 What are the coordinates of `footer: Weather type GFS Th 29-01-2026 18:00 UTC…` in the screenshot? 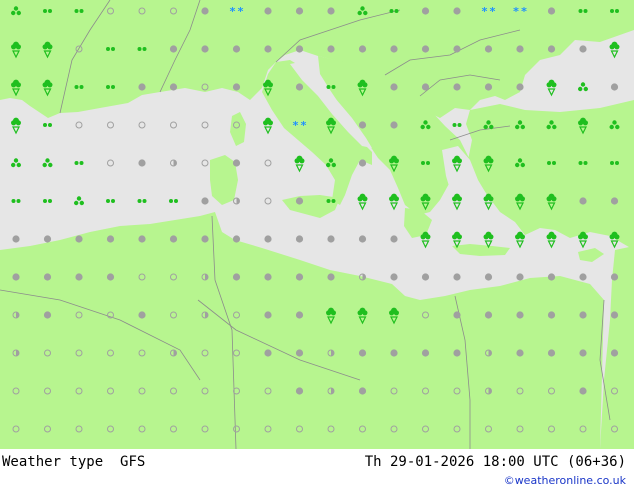 It's located at (317, 469).